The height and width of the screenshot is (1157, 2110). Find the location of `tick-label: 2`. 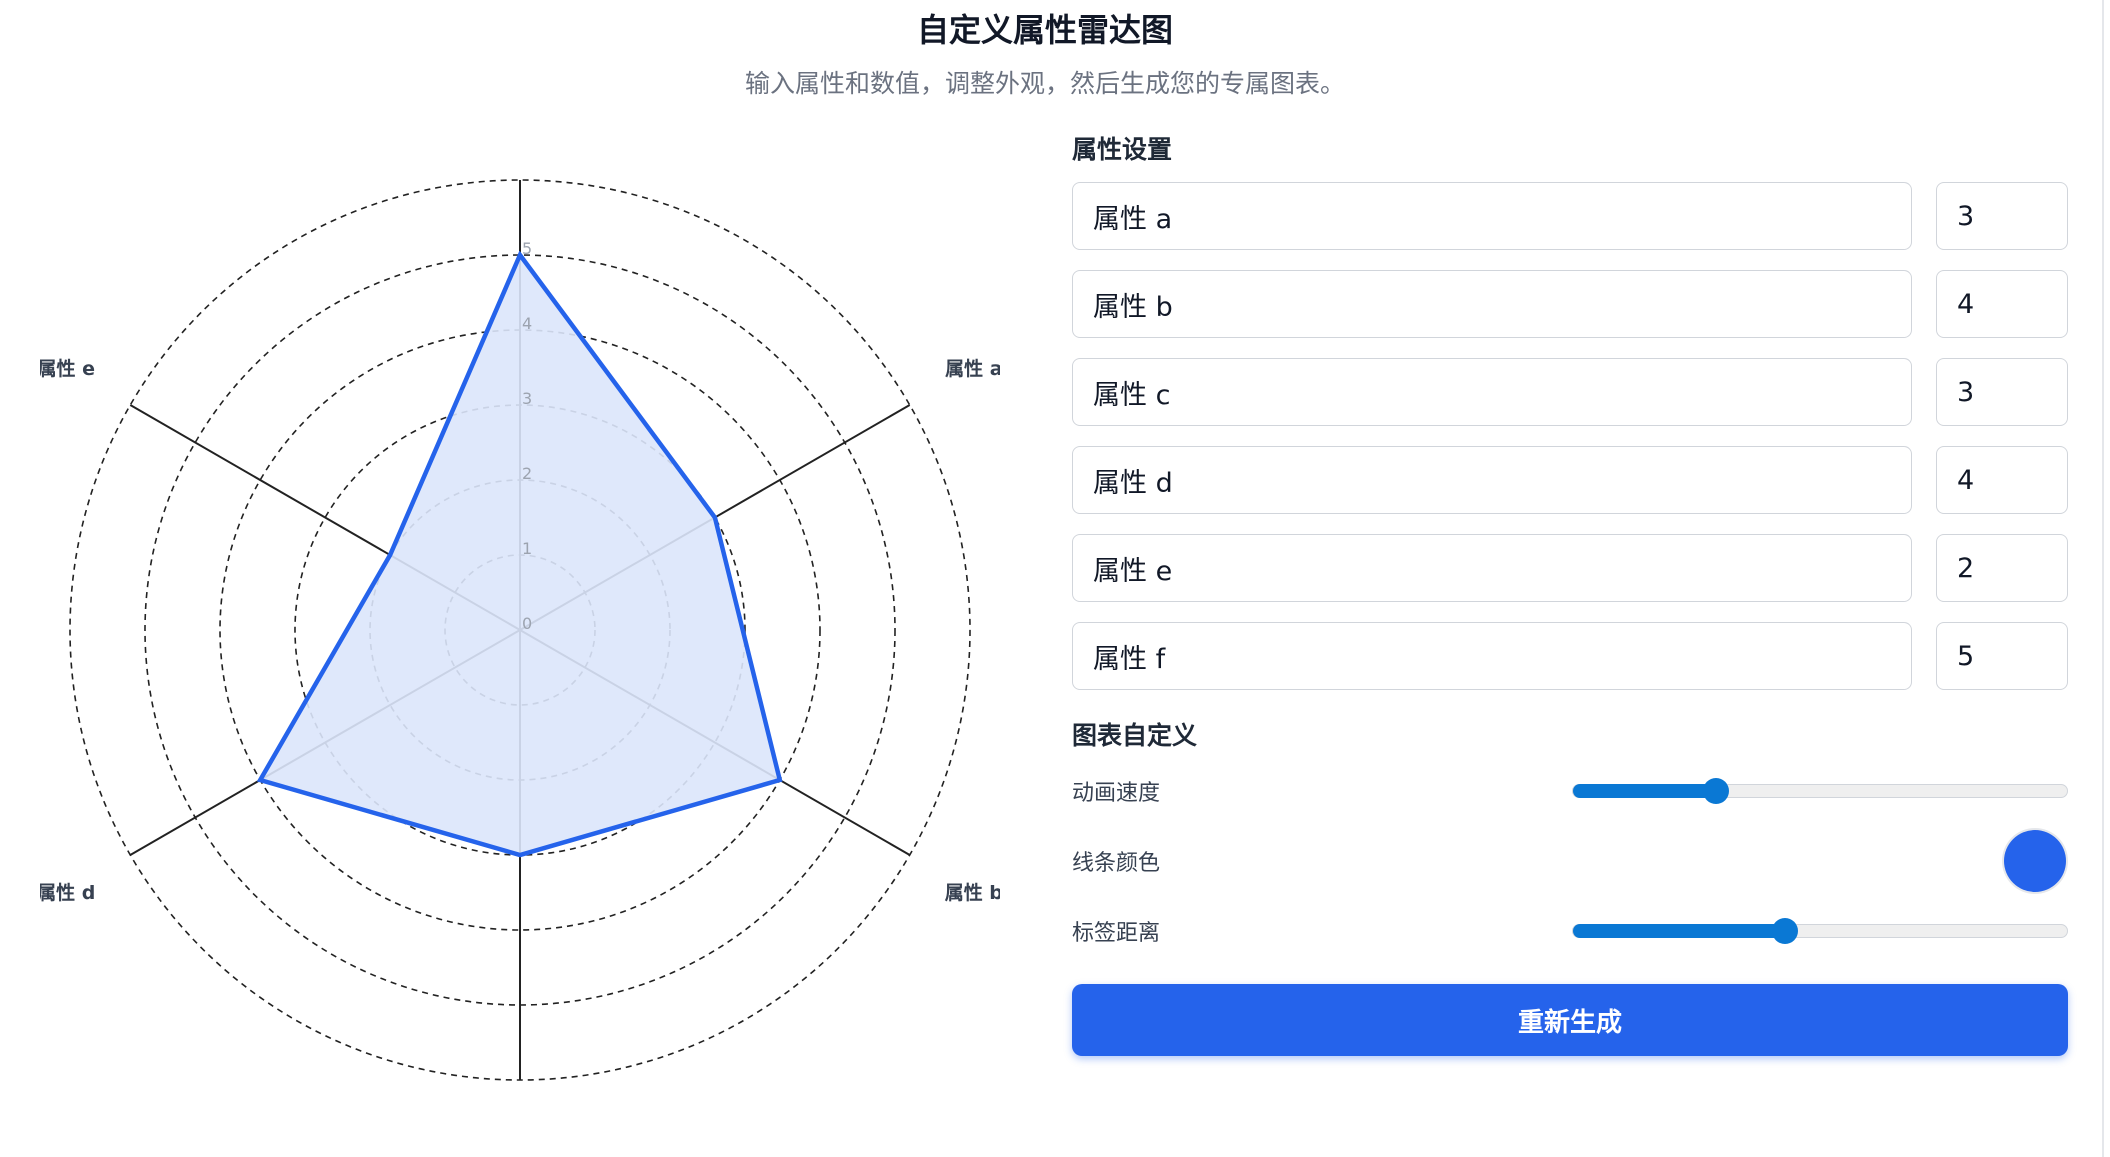

tick-label: 2 is located at coordinates (527, 473).